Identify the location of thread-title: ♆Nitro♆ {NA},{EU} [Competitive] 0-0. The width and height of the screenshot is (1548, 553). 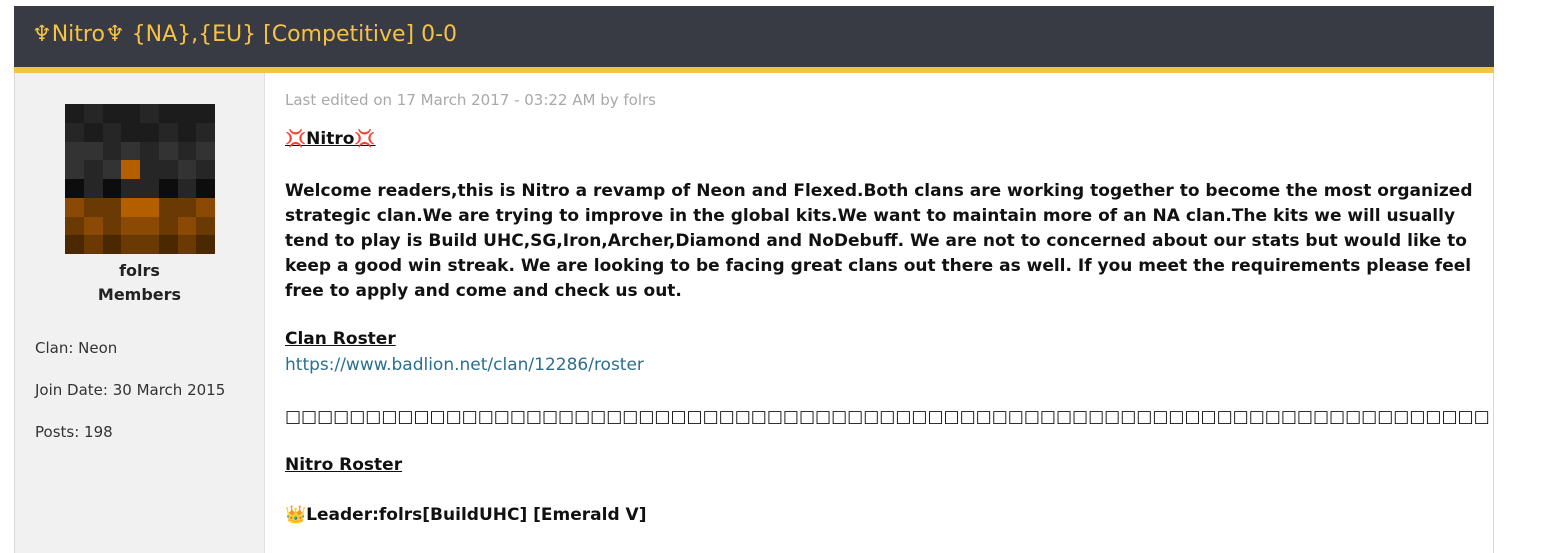
(245, 34).